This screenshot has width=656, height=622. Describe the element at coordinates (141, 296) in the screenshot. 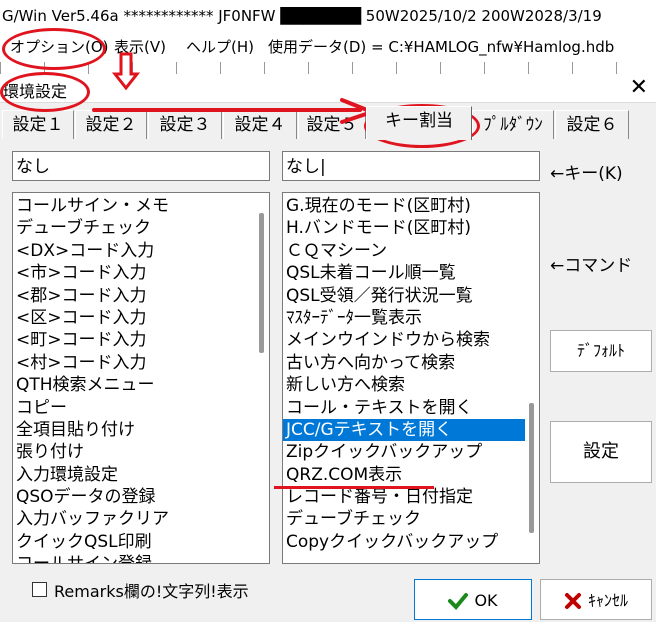

I see `list-item: <郡>コード入力` at that location.